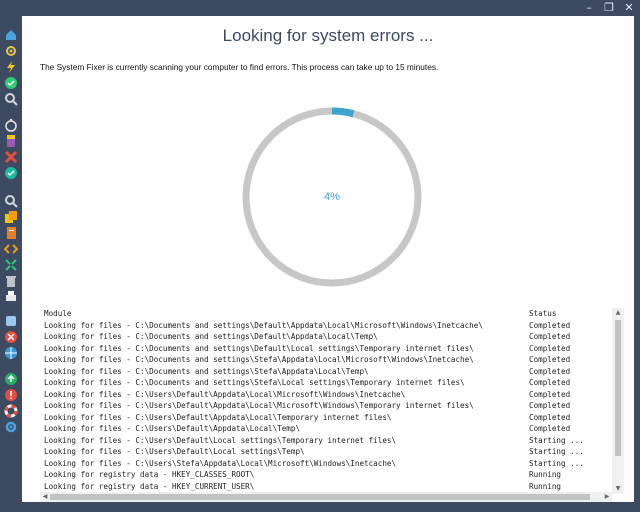 Image resolution: width=640 pixels, height=512 pixels. I want to click on scroll-left-arrow-icon: ◀, so click(45, 497).